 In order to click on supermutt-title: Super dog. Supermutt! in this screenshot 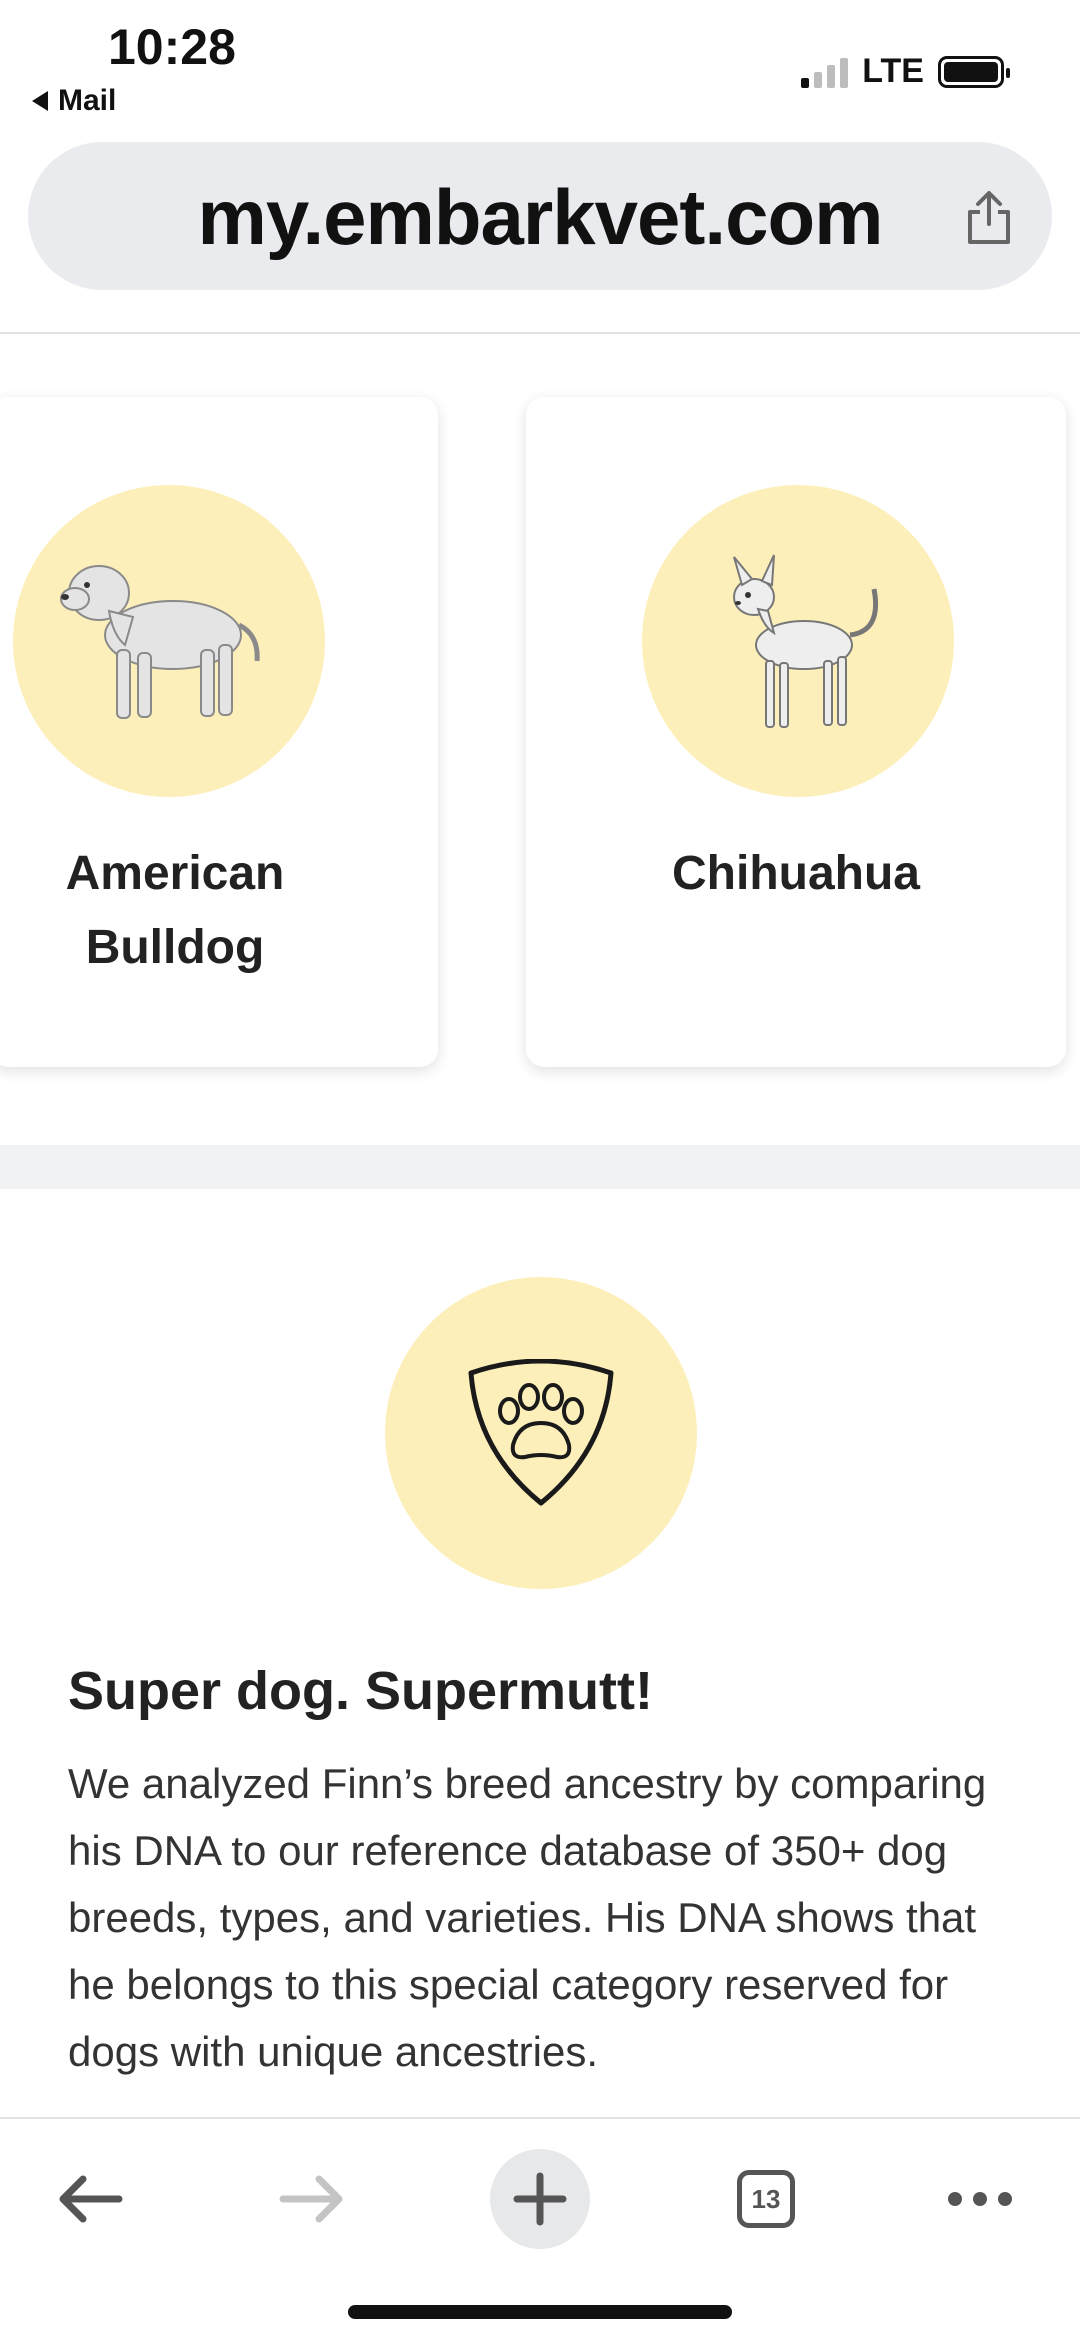, I will do `click(360, 1691)`.